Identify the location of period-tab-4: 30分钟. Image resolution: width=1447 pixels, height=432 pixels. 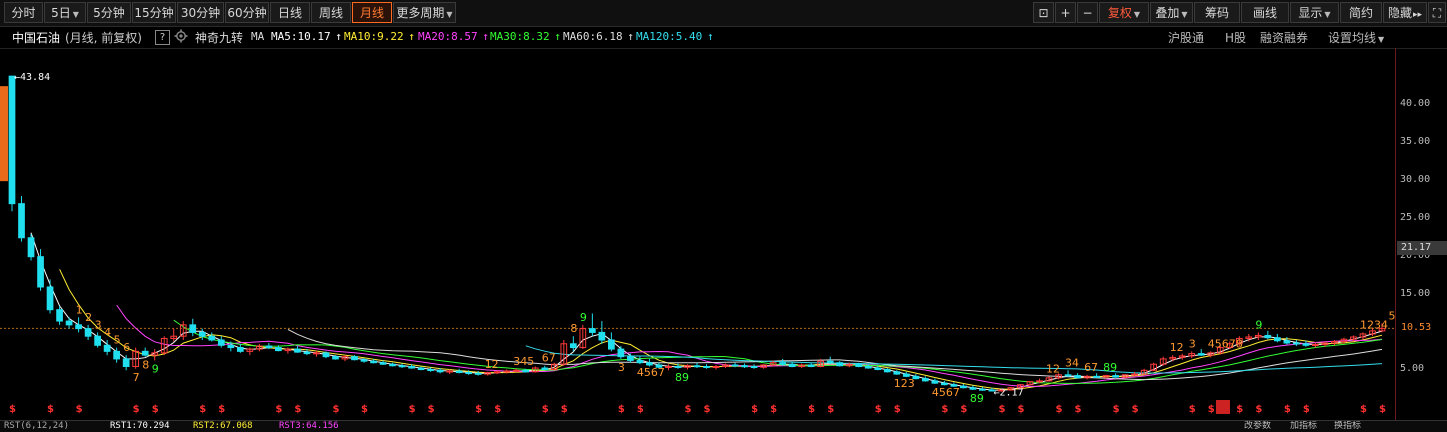
(200, 12).